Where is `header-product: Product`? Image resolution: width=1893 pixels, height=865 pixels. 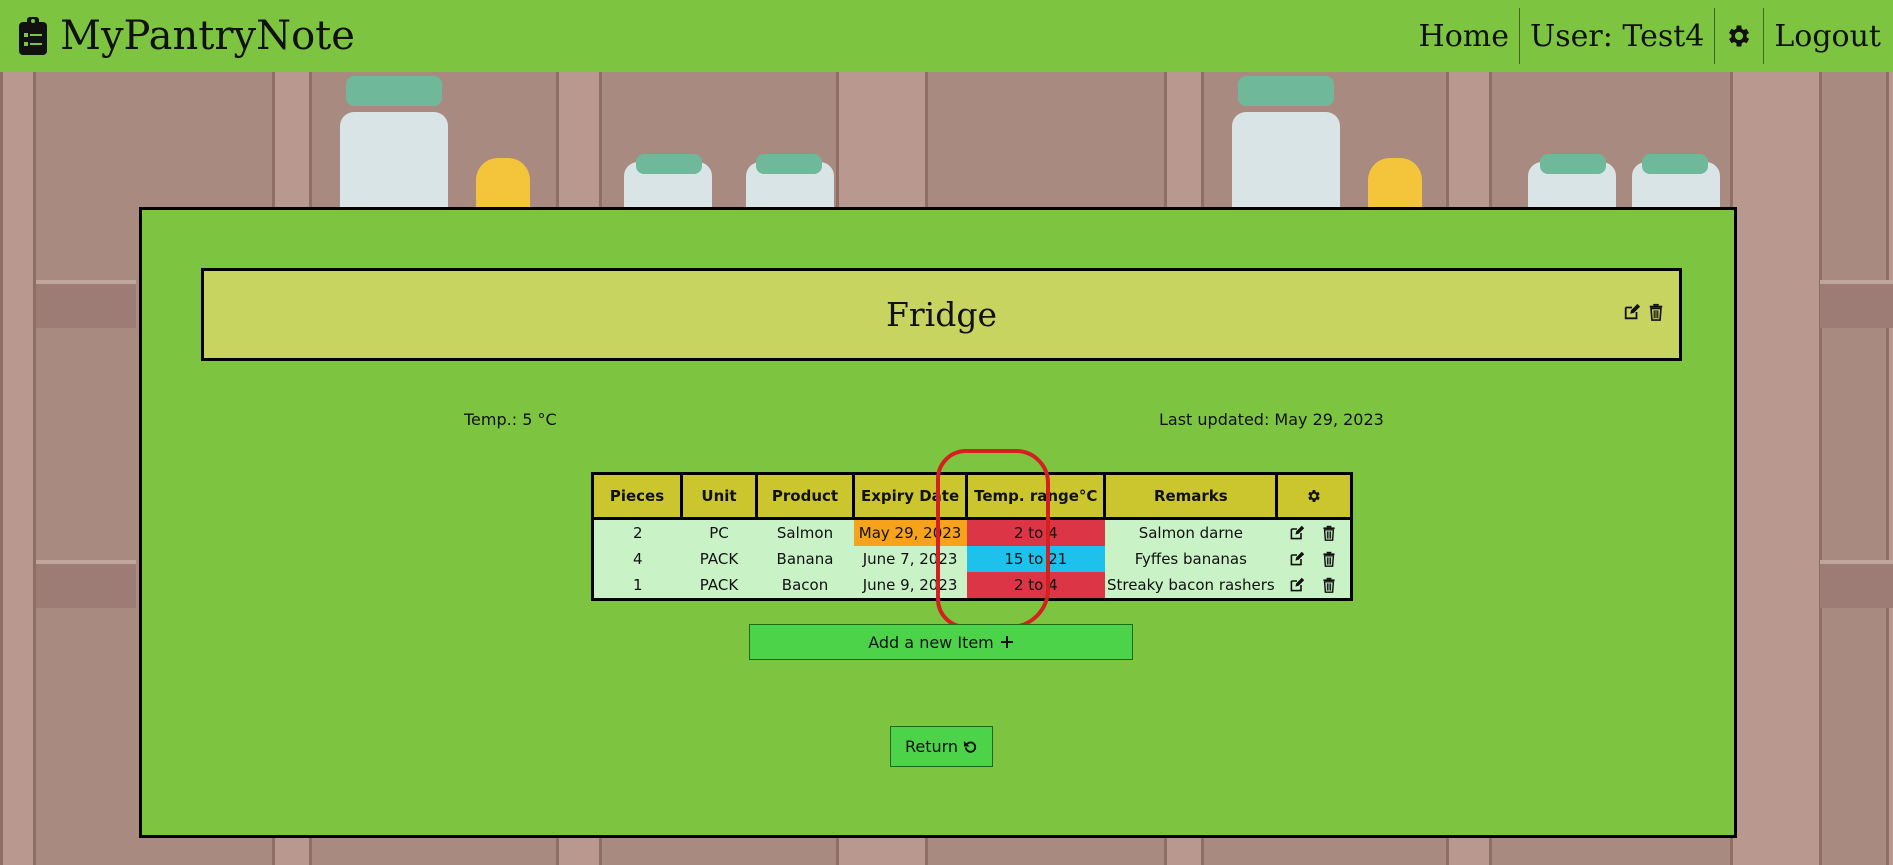
header-product: Product is located at coordinates (805, 496).